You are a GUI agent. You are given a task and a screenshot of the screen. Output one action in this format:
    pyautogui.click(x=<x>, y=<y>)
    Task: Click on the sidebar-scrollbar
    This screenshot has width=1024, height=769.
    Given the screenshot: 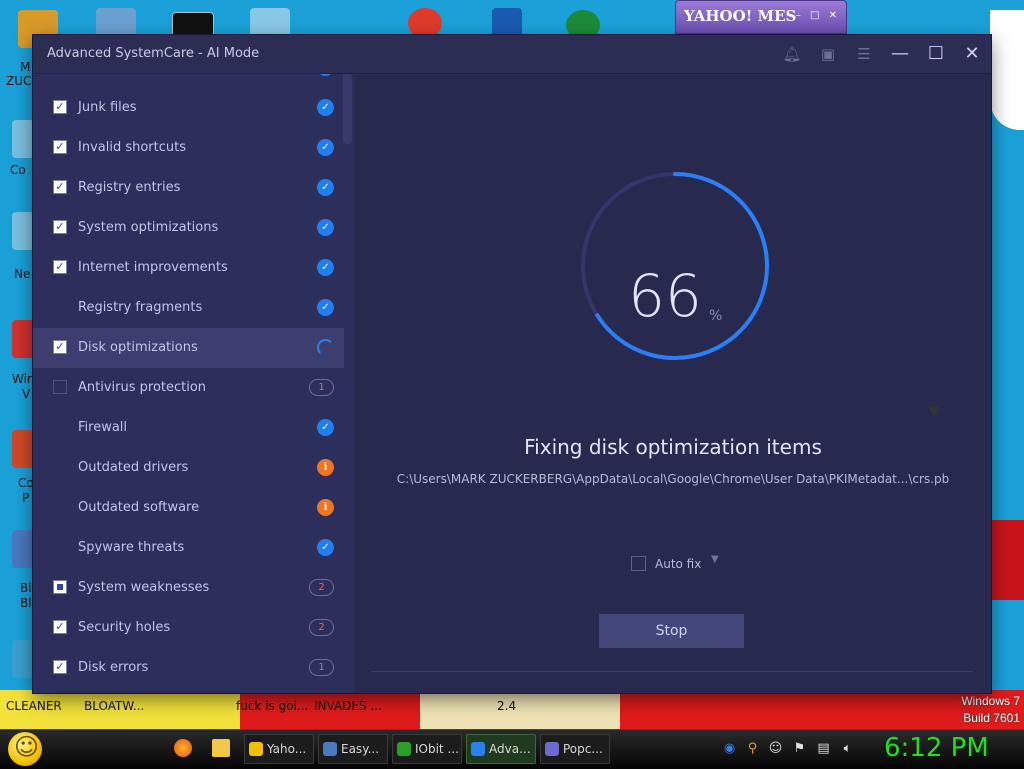 What is the action you would take?
    pyautogui.click(x=347, y=109)
    